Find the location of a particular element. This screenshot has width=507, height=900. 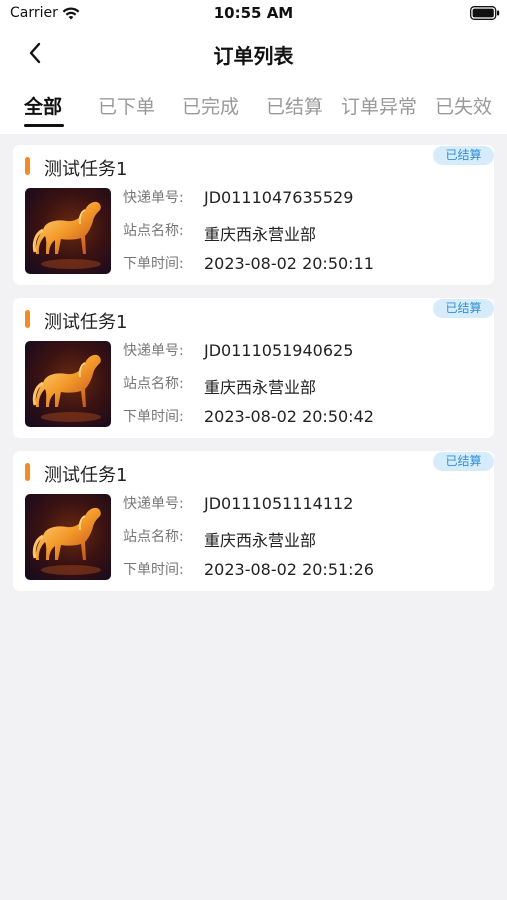

status-bar: Carrier 10:55 AM is located at coordinates (253, 14).